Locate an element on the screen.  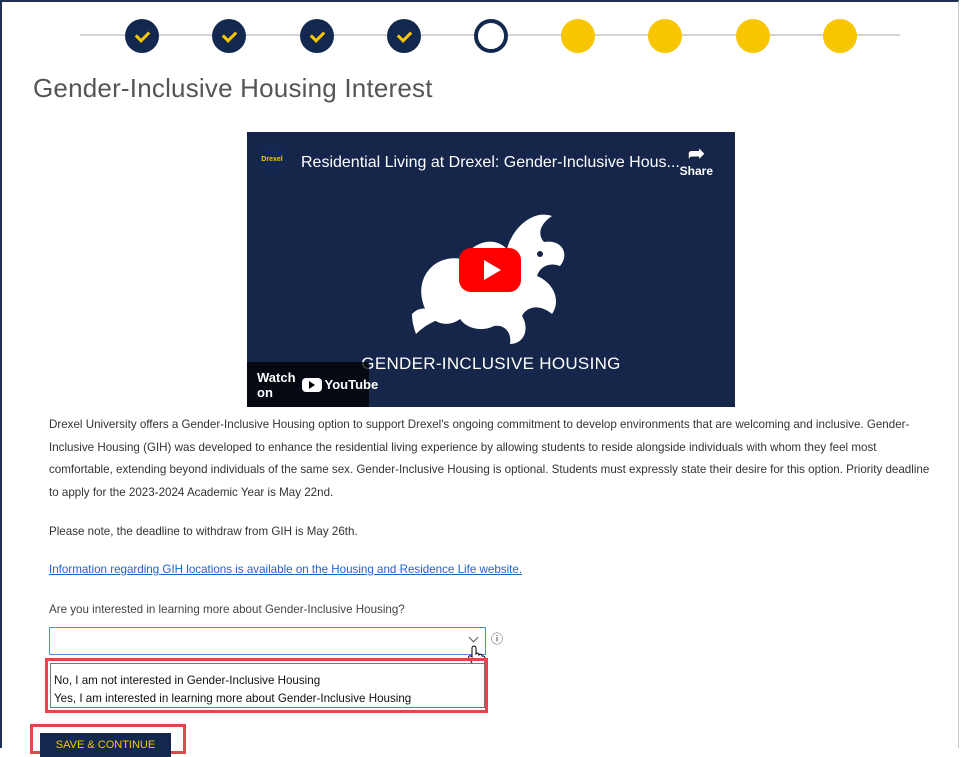
page-title: Gender-Inclusive Housing Interest is located at coordinates (233, 88).